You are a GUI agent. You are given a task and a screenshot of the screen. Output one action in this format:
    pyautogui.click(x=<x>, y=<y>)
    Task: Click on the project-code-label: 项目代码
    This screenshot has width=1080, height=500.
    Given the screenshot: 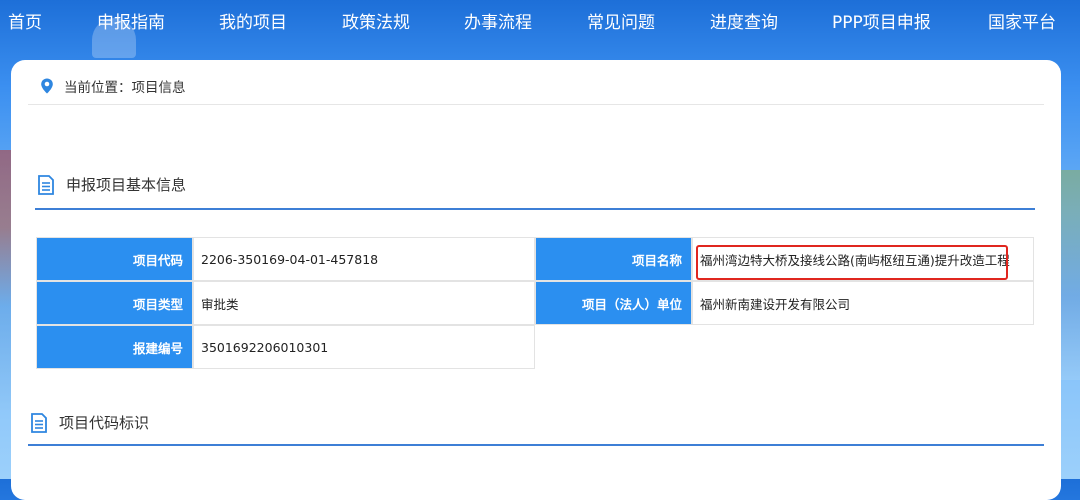 What is the action you would take?
    pyautogui.click(x=114, y=259)
    